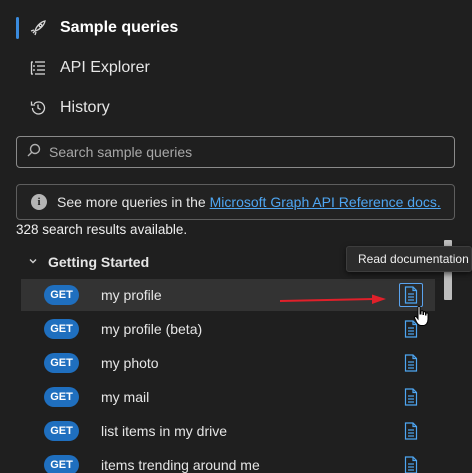 Image resolution: width=472 pixels, height=473 pixels. Describe the element at coordinates (239, 152) in the screenshot. I see `search-input` at that location.